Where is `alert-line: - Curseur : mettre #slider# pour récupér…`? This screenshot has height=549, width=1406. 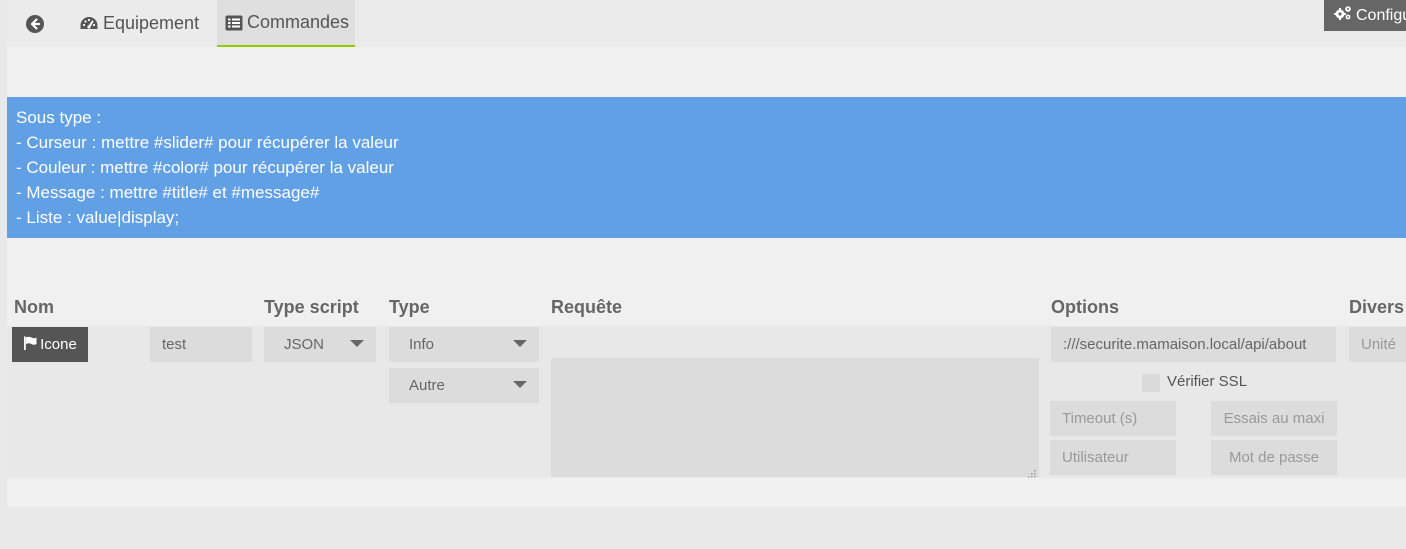
alert-line: - Curseur : mettre #slider# pour récupér… is located at coordinates (207, 142).